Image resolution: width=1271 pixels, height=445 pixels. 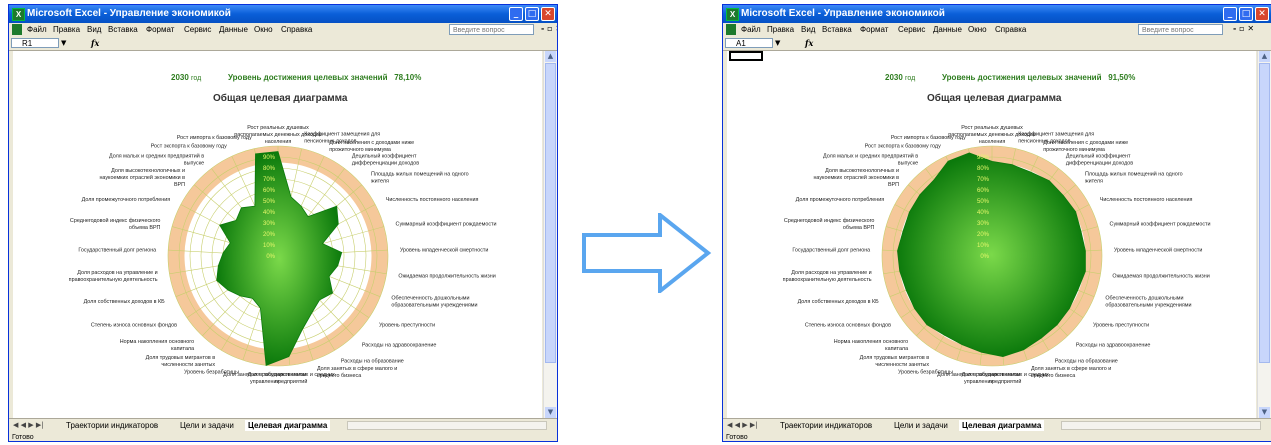 What do you see at coordinates (372, 362) in the screenshot?
I see `category-label: Расходы на образование` at bounding box center [372, 362].